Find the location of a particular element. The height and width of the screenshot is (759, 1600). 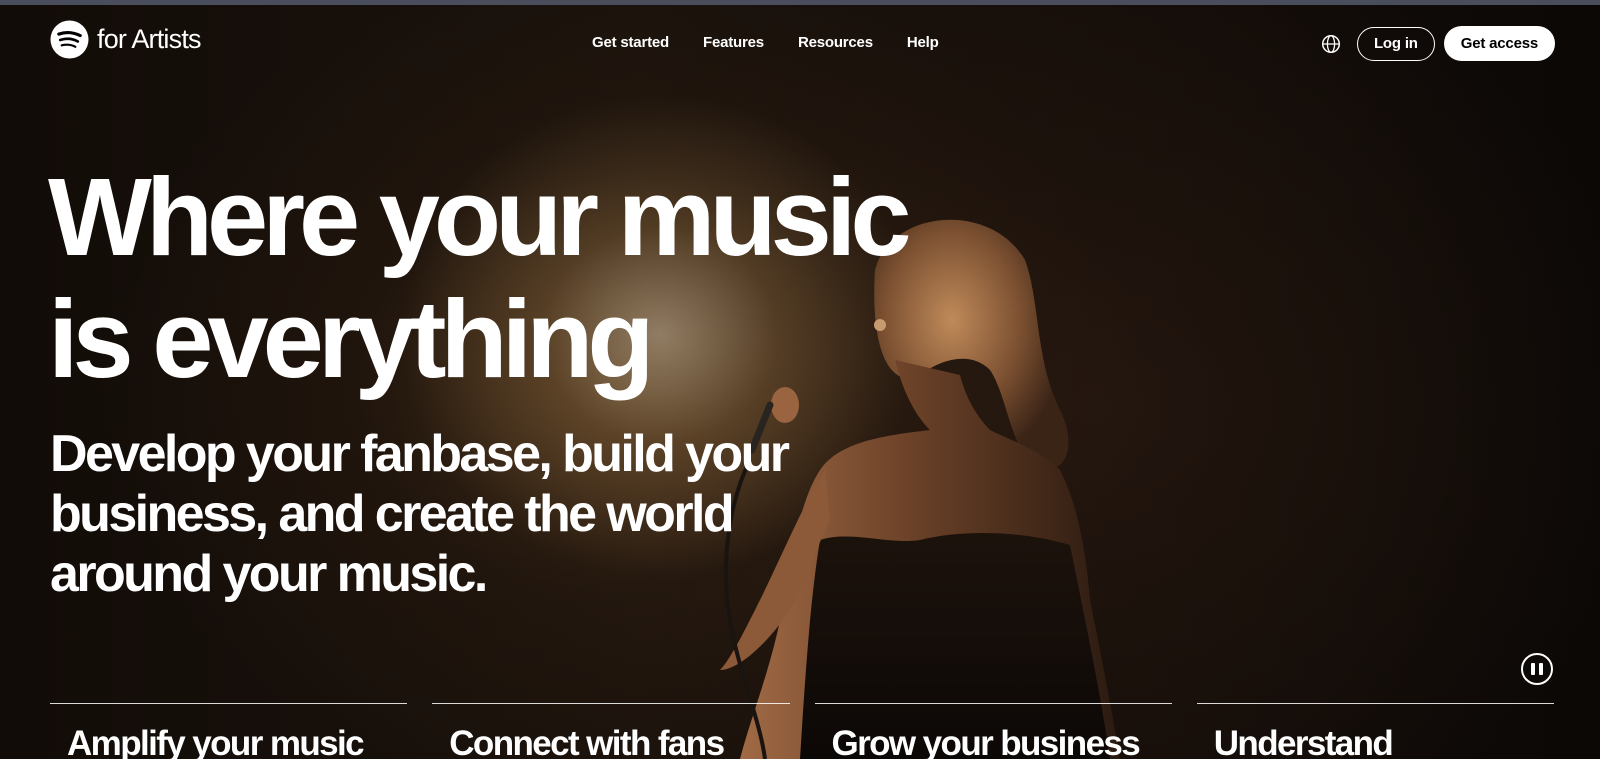

pause-icon-bar is located at coordinates (1541, 669).